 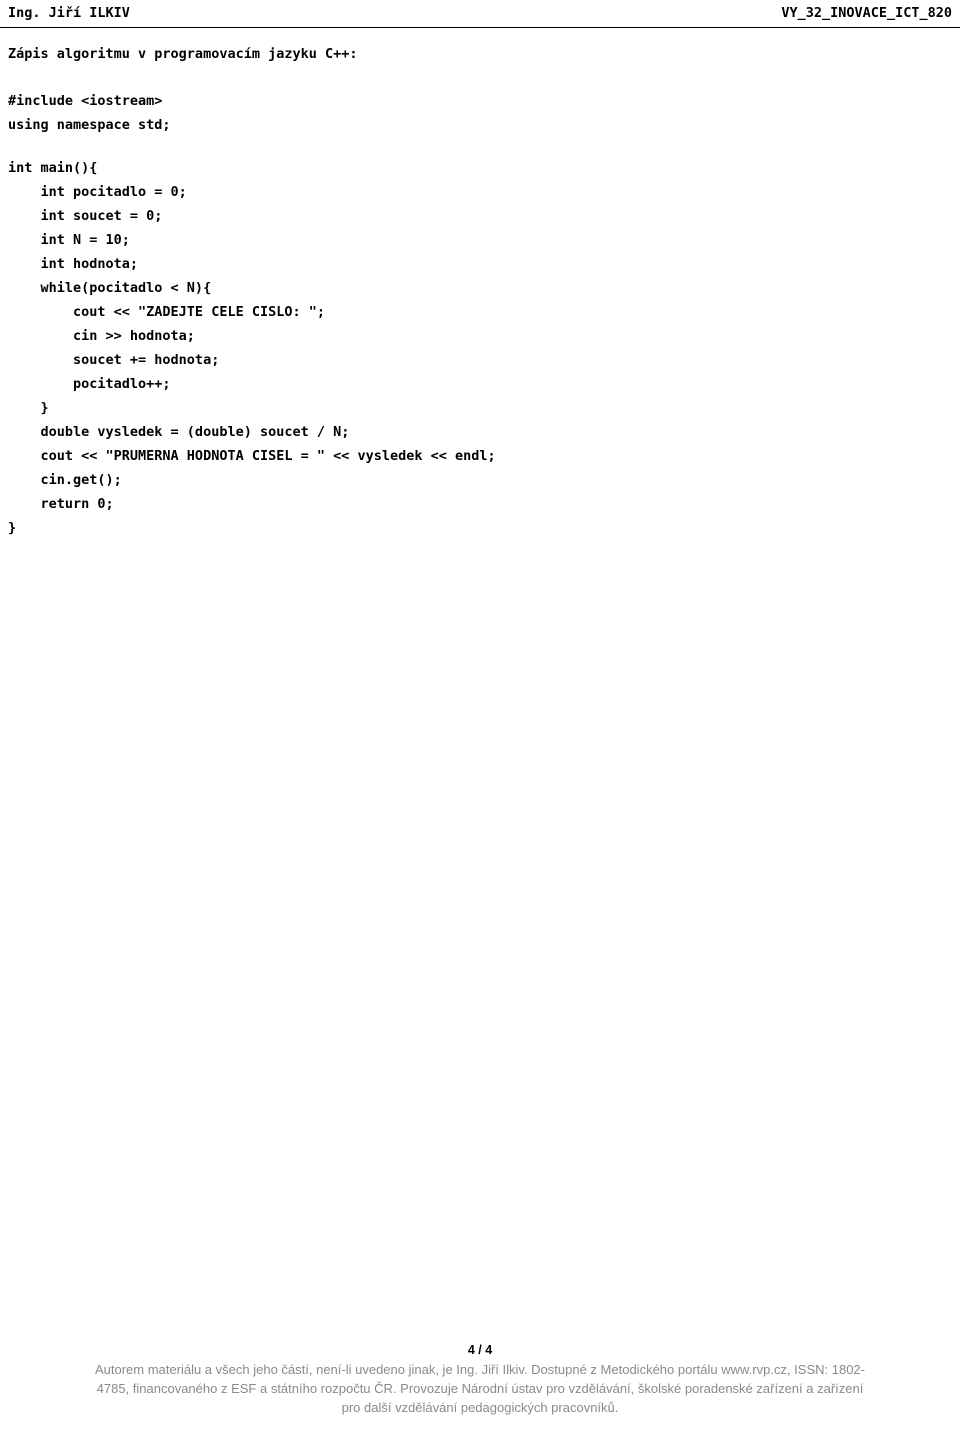 What do you see at coordinates (480, 27) in the screenshot?
I see `header-divider` at bounding box center [480, 27].